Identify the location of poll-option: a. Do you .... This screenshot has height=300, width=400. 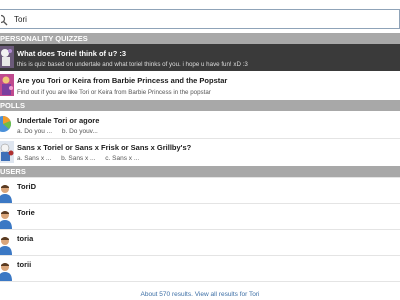
(35, 131).